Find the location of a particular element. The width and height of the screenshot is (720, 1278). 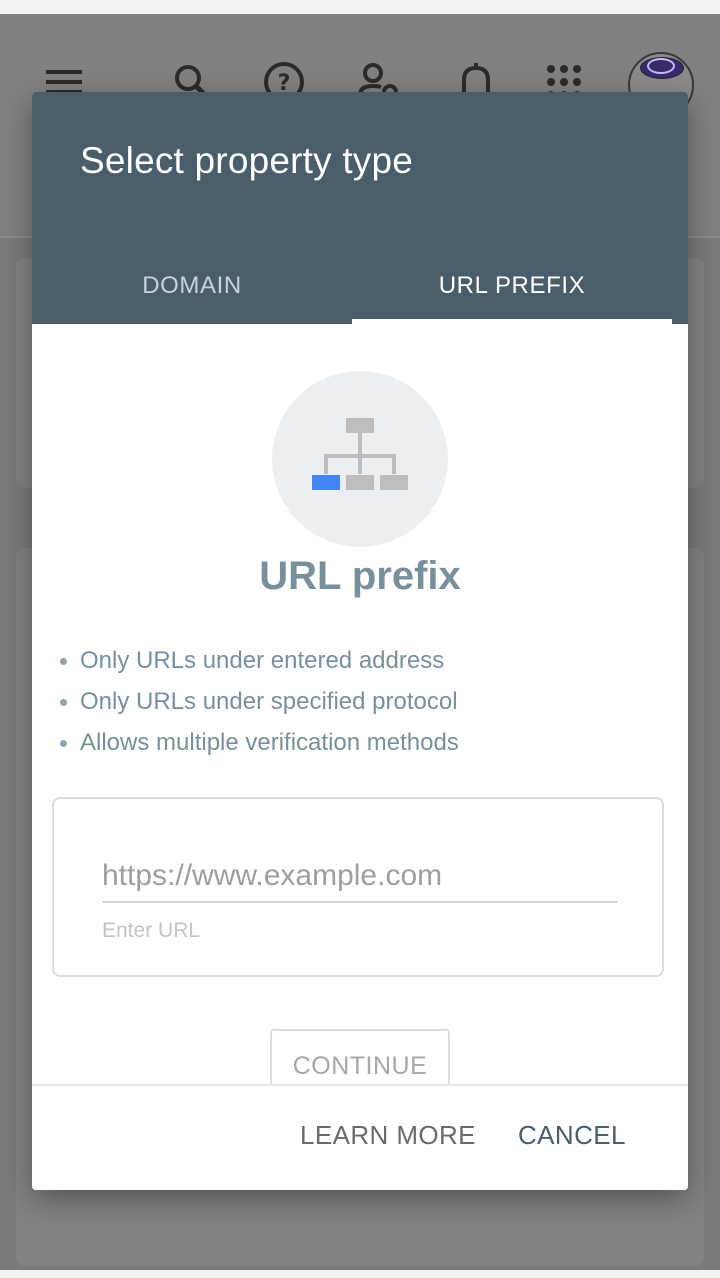

tab-url-prefix: URL PREFIX is located at coordinates (512, 286).